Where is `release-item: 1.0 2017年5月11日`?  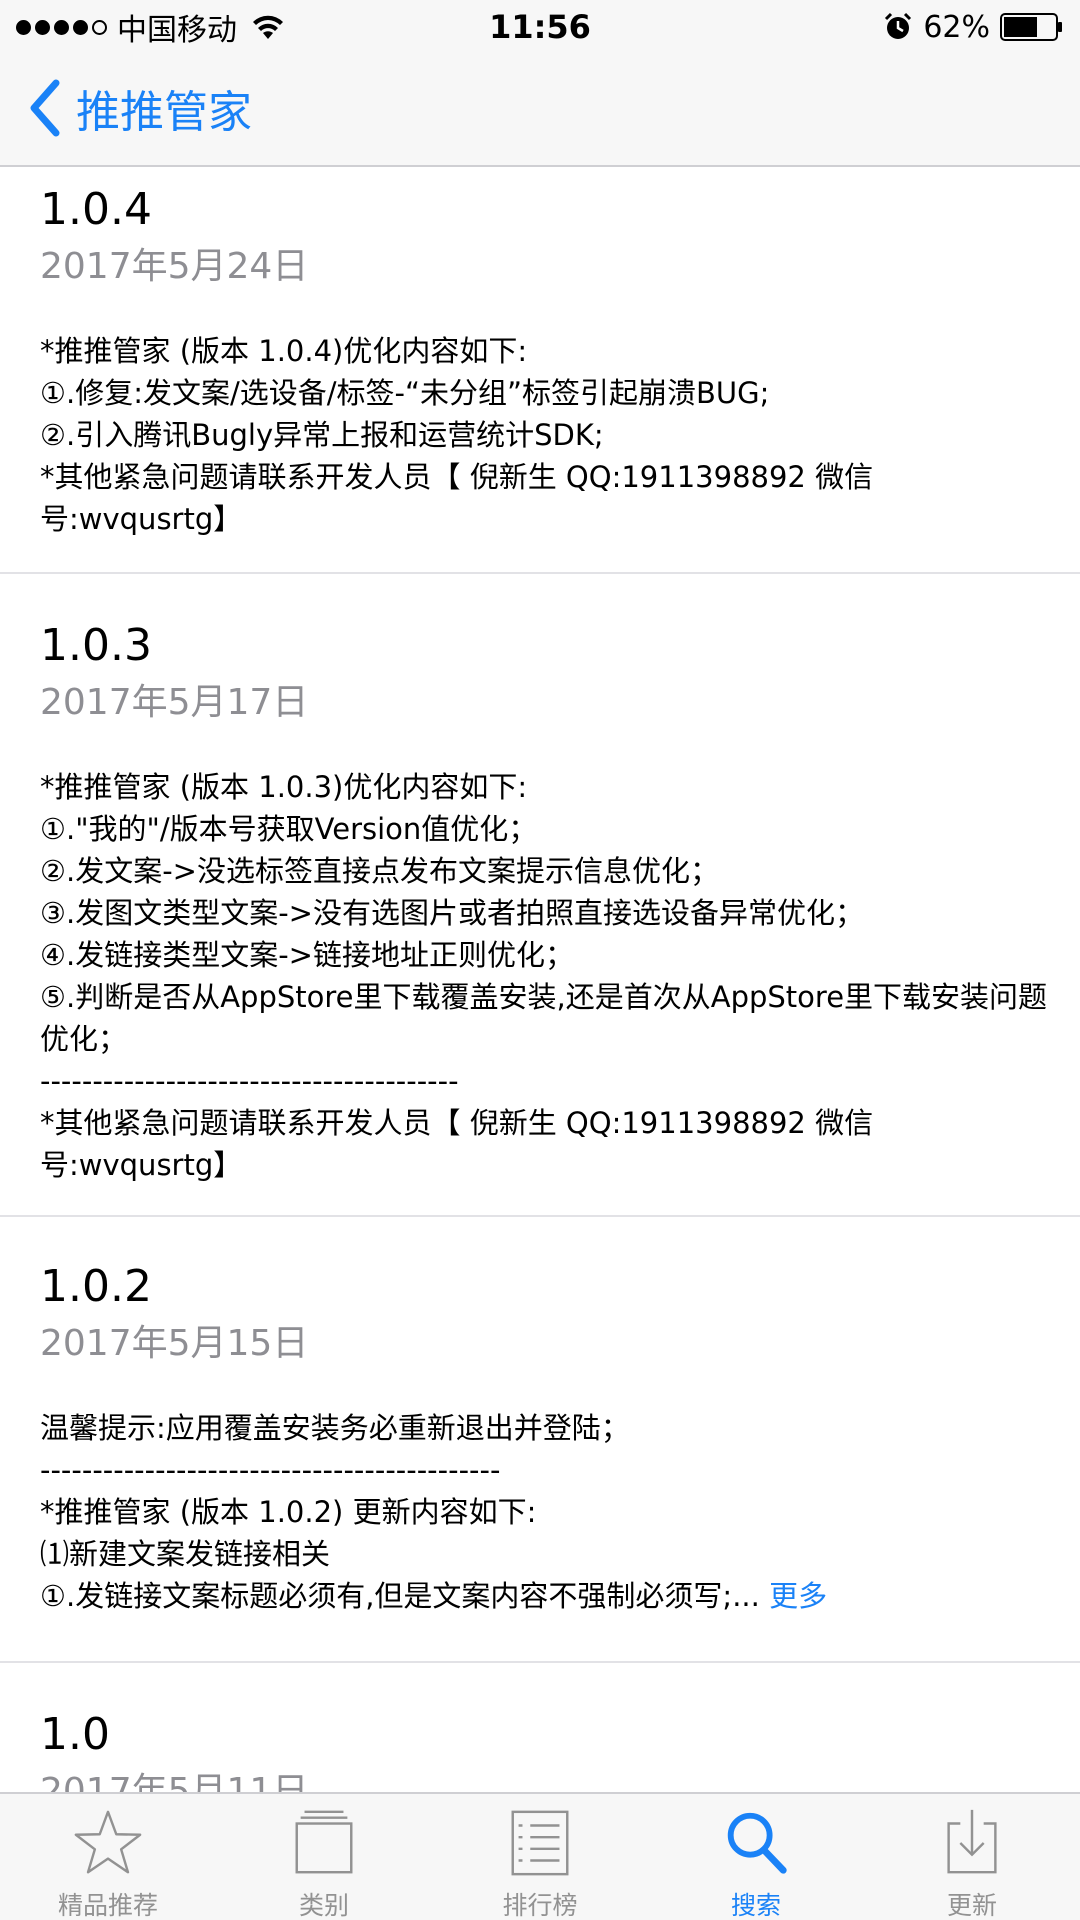
release-item: 1.0 2017年5月11日 is located at coordinates (540, 1727).